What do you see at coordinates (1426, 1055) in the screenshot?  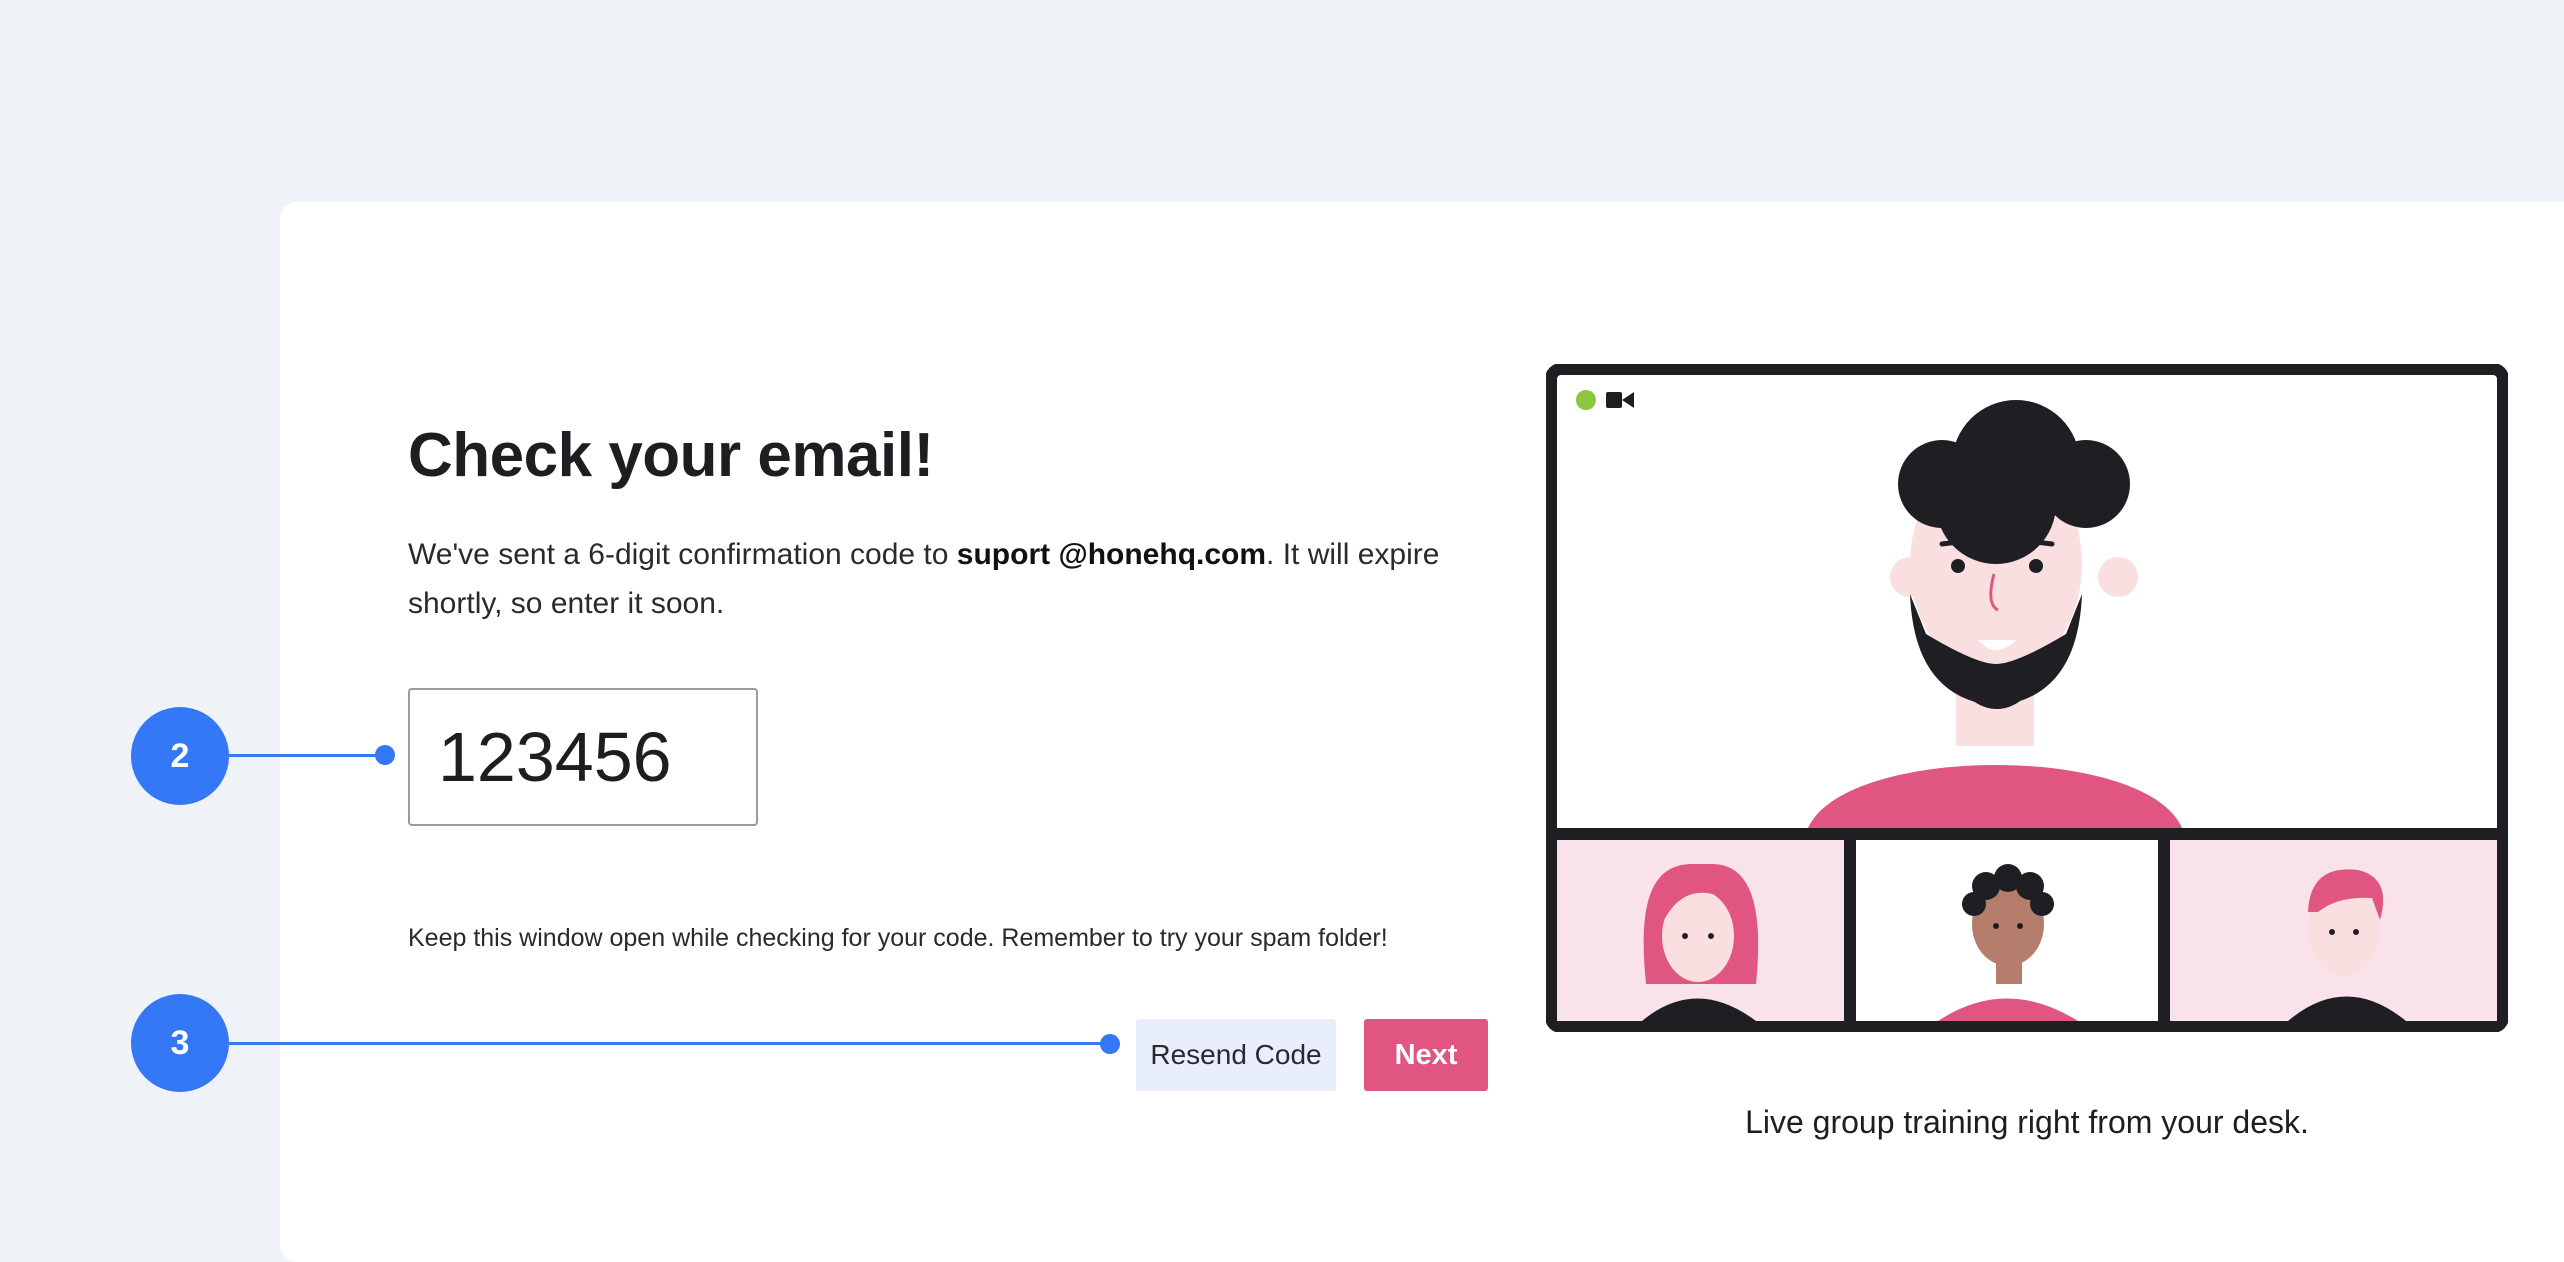 I see `next-button: Next` at bounding box center [1426, 1055].